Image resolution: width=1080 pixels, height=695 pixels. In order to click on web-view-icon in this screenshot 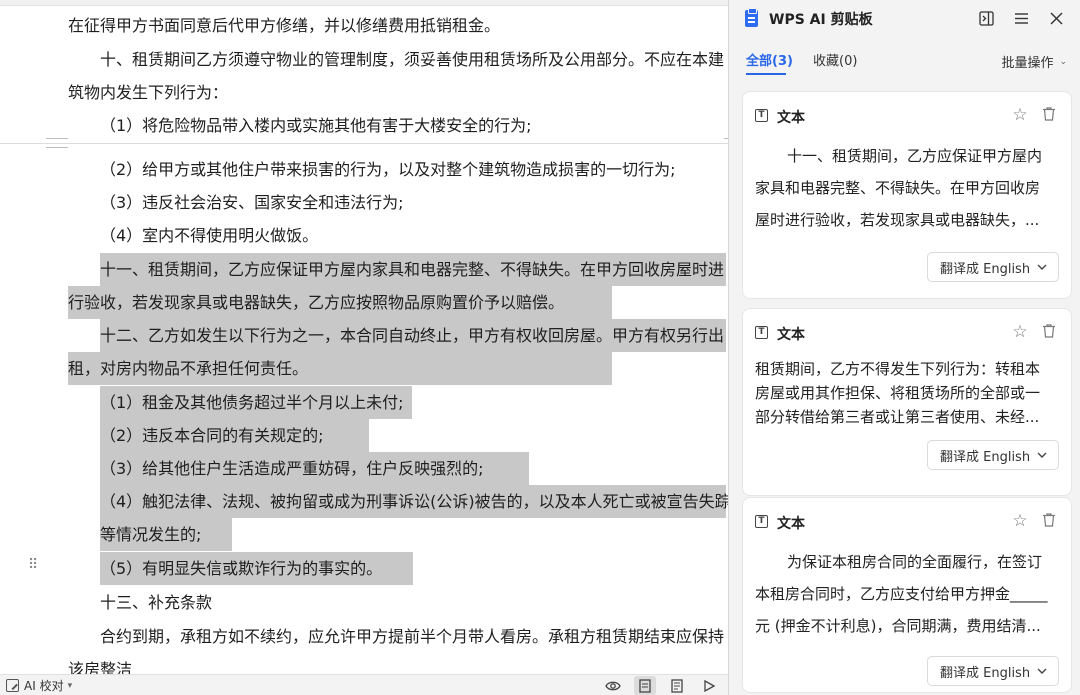, I will do `click(677, 685)`.